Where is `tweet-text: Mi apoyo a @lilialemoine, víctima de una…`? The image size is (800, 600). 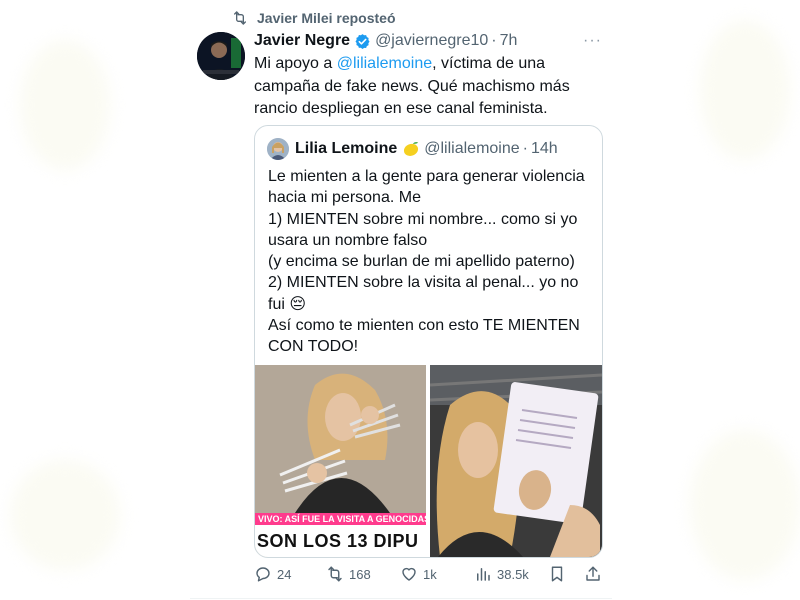
tweet-text: Mi apoyo a @lilialemoine, víctima de una… is located at coordinates (424, 87).